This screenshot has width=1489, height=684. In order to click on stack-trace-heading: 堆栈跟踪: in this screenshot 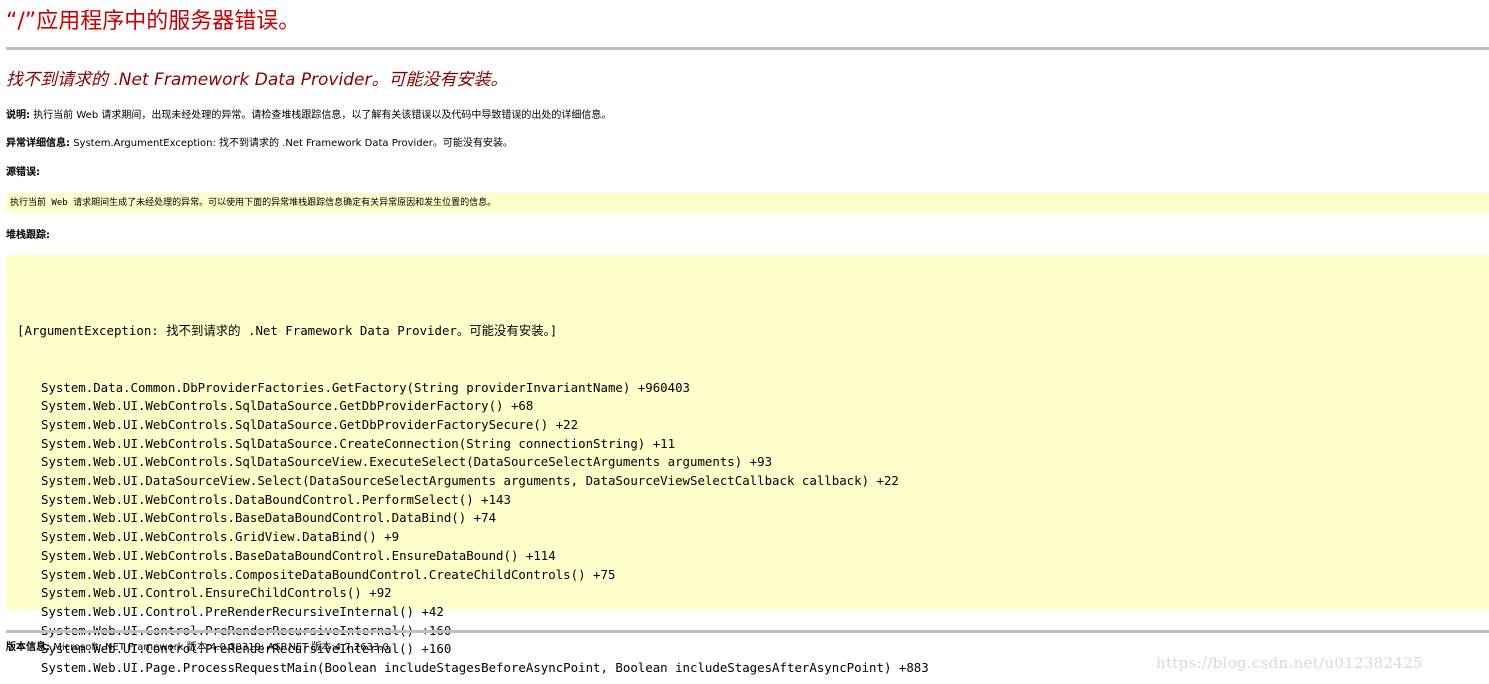, I will do `click(28, 236)`.